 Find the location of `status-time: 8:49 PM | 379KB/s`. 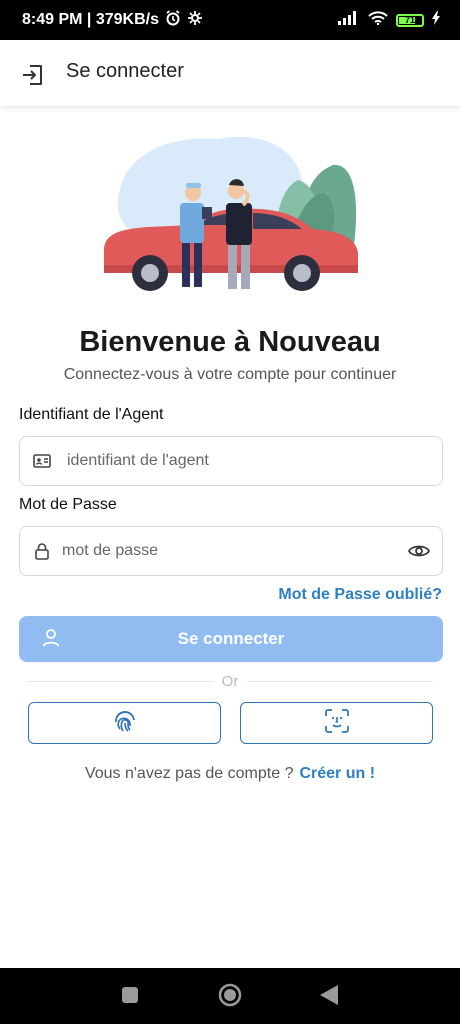

status-time: 8:49 PM | 379KB/s is located at coordinates (90, 19).